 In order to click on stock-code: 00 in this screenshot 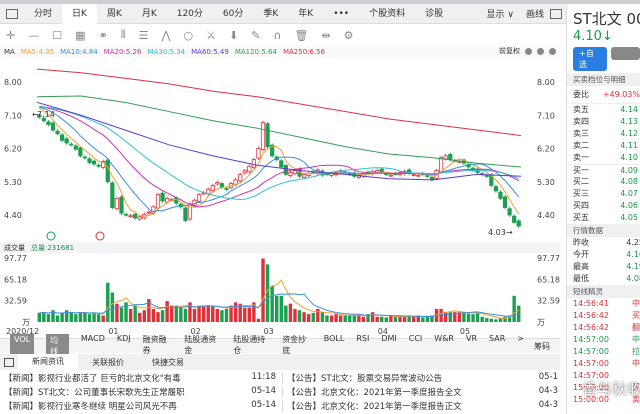, I will do `click(633, 19)`.